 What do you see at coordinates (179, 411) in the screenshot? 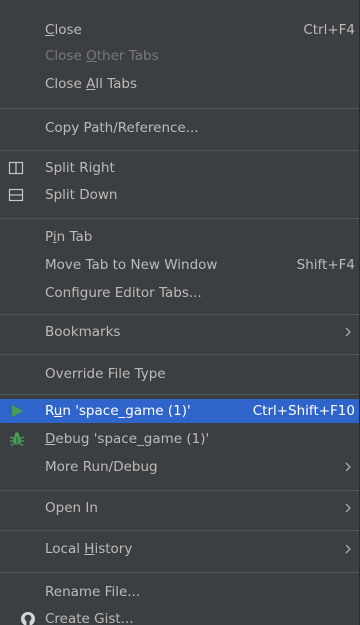
I see `menu-item-run: Run 'space_game (1)' Ctrl+Shift+F10` at bounding box center [179, 411].